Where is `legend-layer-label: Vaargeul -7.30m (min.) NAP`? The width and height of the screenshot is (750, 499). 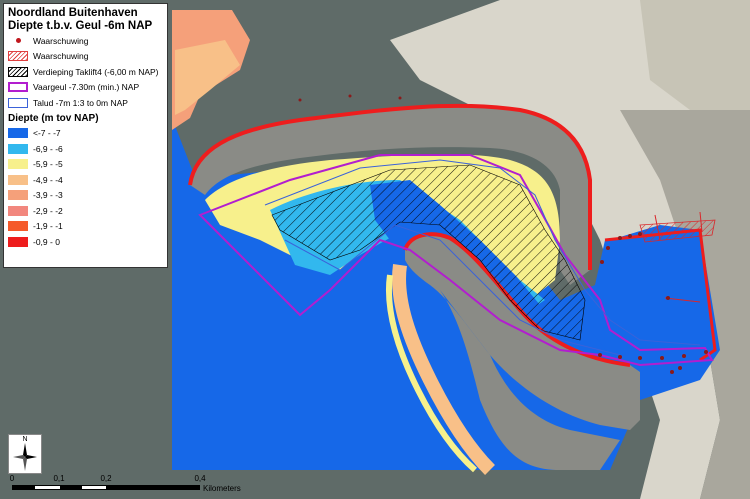 legend-layer-label: Vaargeul -7.30m (min.) NAP is located at coordinates (86, 87).